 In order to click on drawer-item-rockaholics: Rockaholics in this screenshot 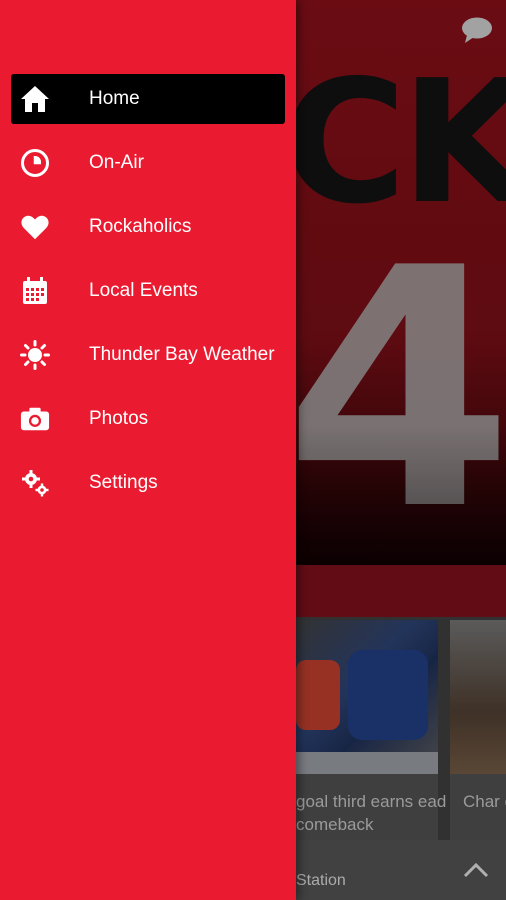, I will do `click(148, 227)`.